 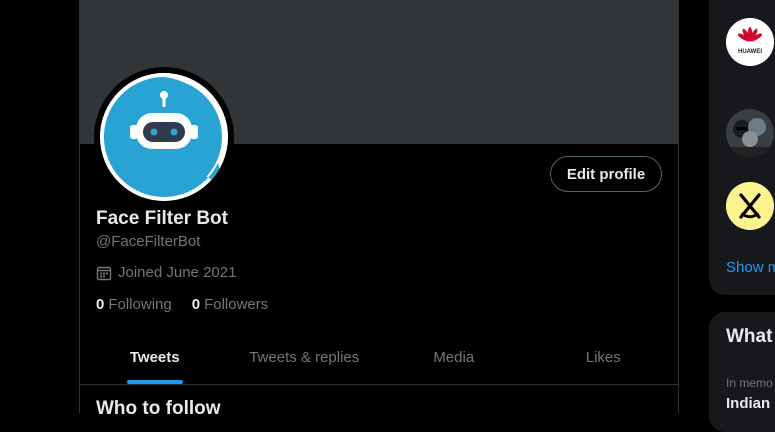 I want to click on trend-context: In memo, so click(x=749, y=383).